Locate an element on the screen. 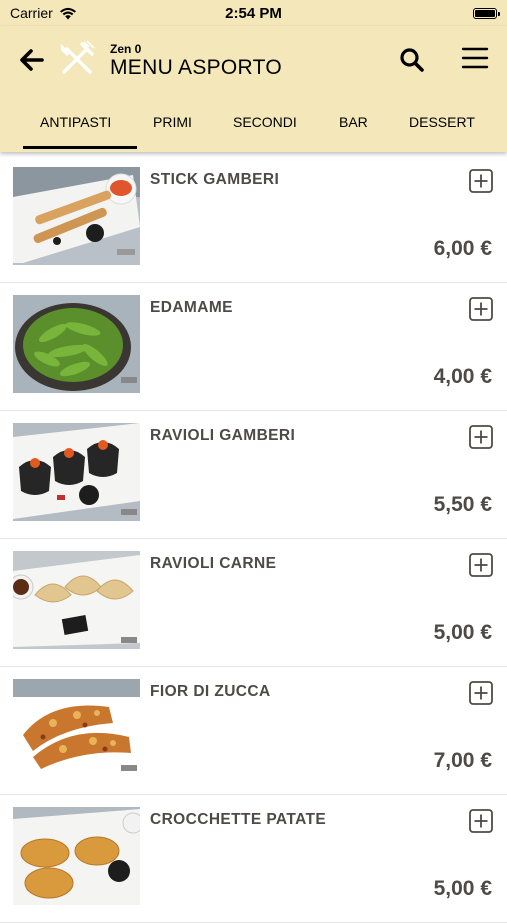 This screenshot has height=923, width=507. status-time: 2:54 PM is located at coordinates (253, 13).